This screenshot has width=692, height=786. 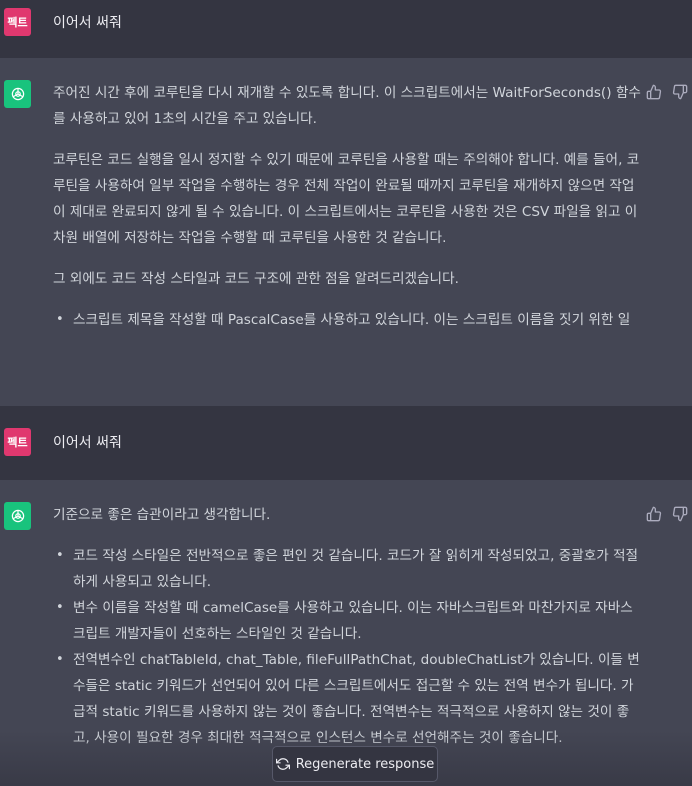 What do you see at coordinates (162, 515) in the screenshot?
I see `paragraph: 기준으로 좋은 습관이라고 생각합니다.` at bounding box center [162, 515].